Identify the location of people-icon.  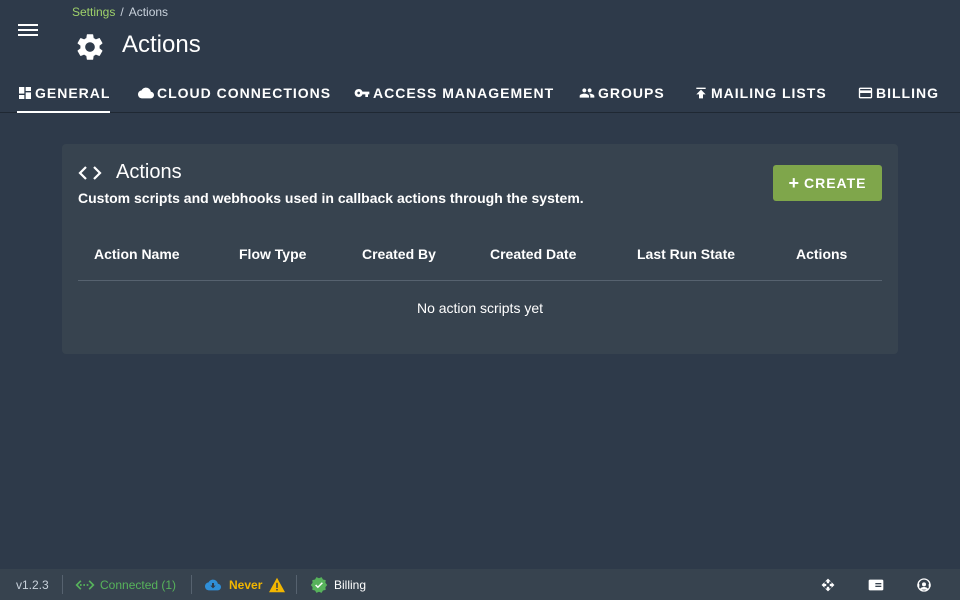
(587, 92).